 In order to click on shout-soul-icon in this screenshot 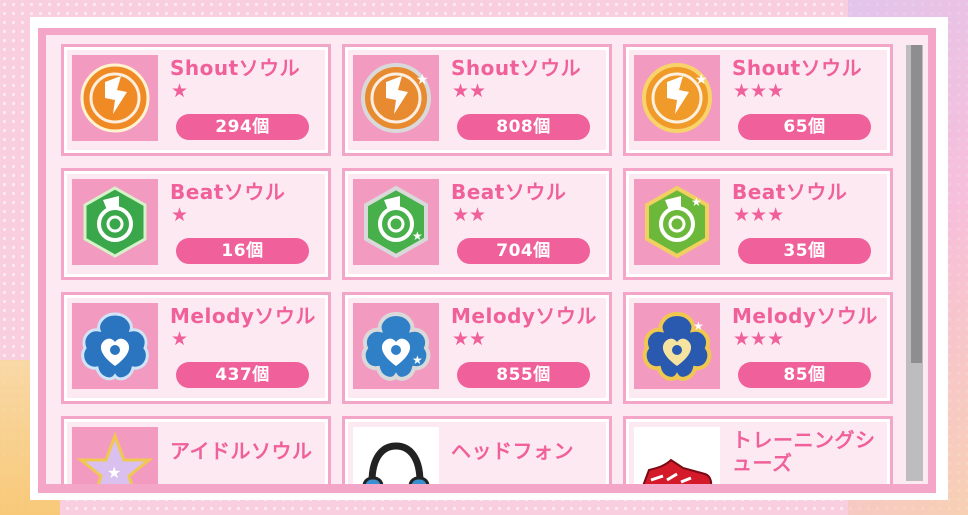, I will do `click(115, 98)`.